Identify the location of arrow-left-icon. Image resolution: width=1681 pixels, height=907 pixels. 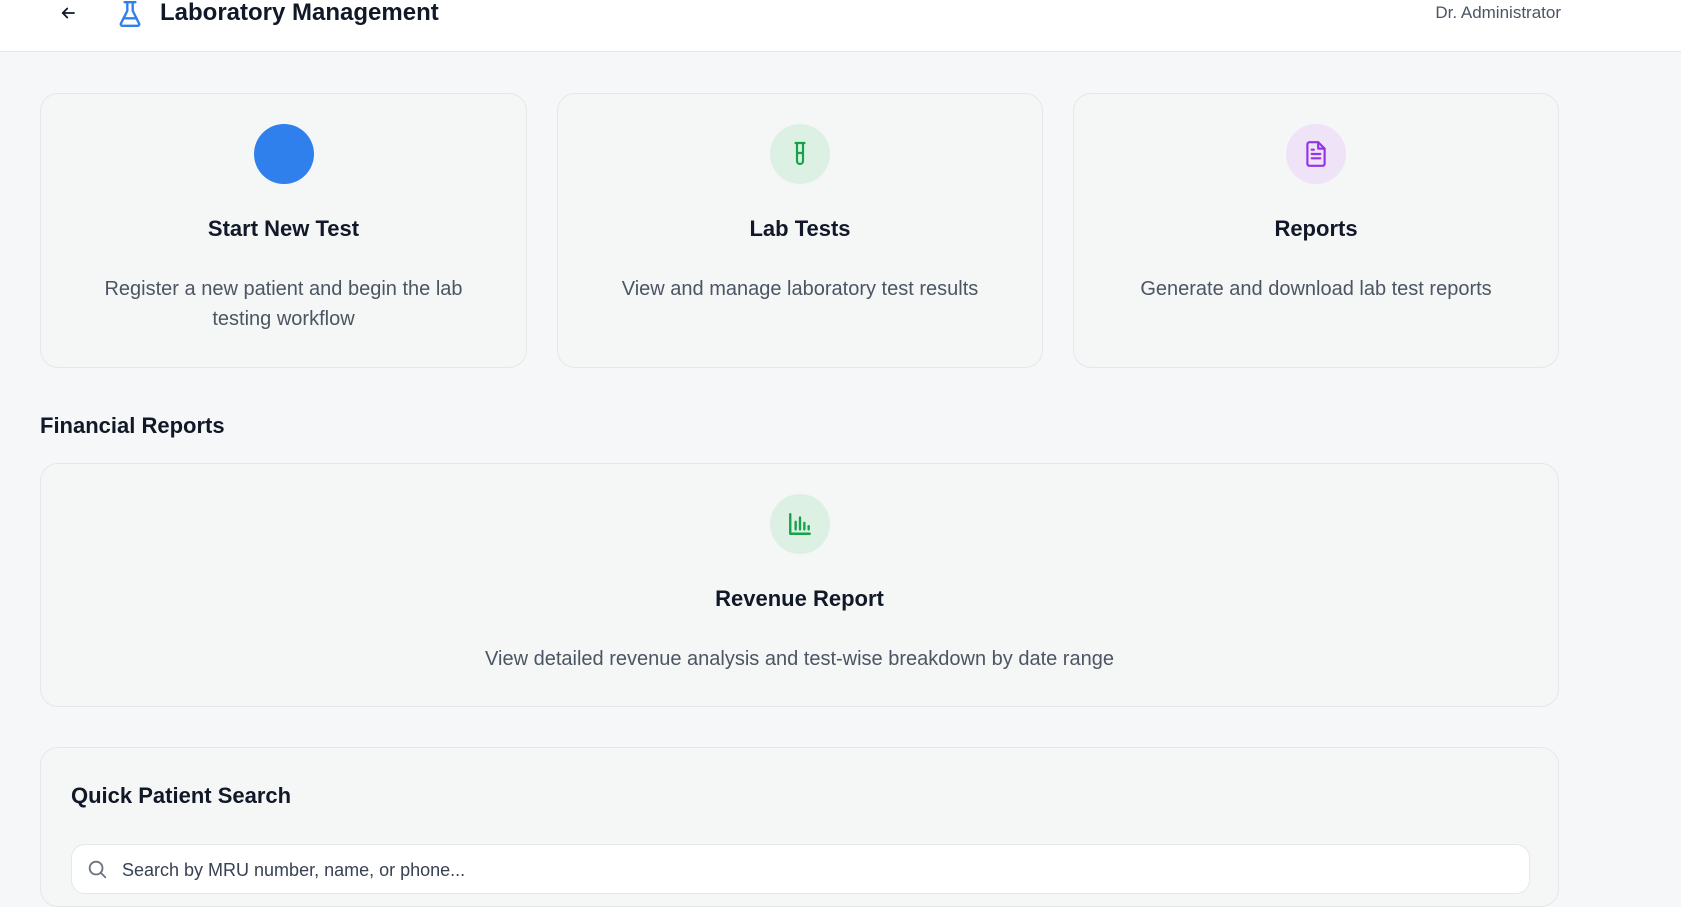
(68, 13).